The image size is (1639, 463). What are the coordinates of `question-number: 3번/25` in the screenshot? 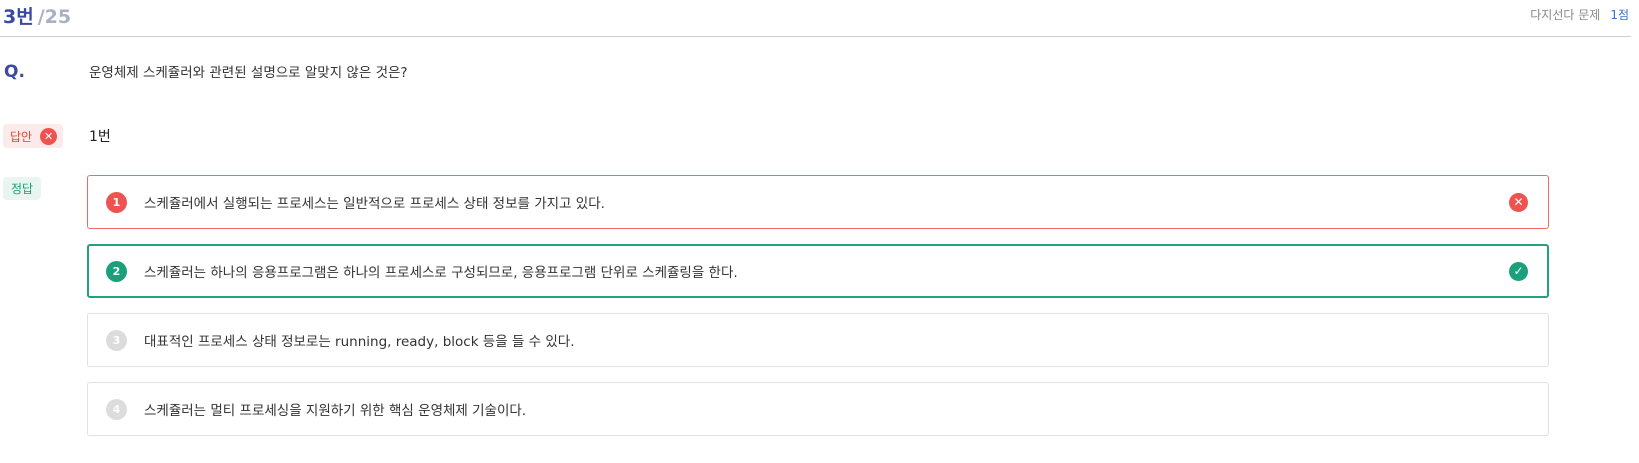 It's located at (37, 15).